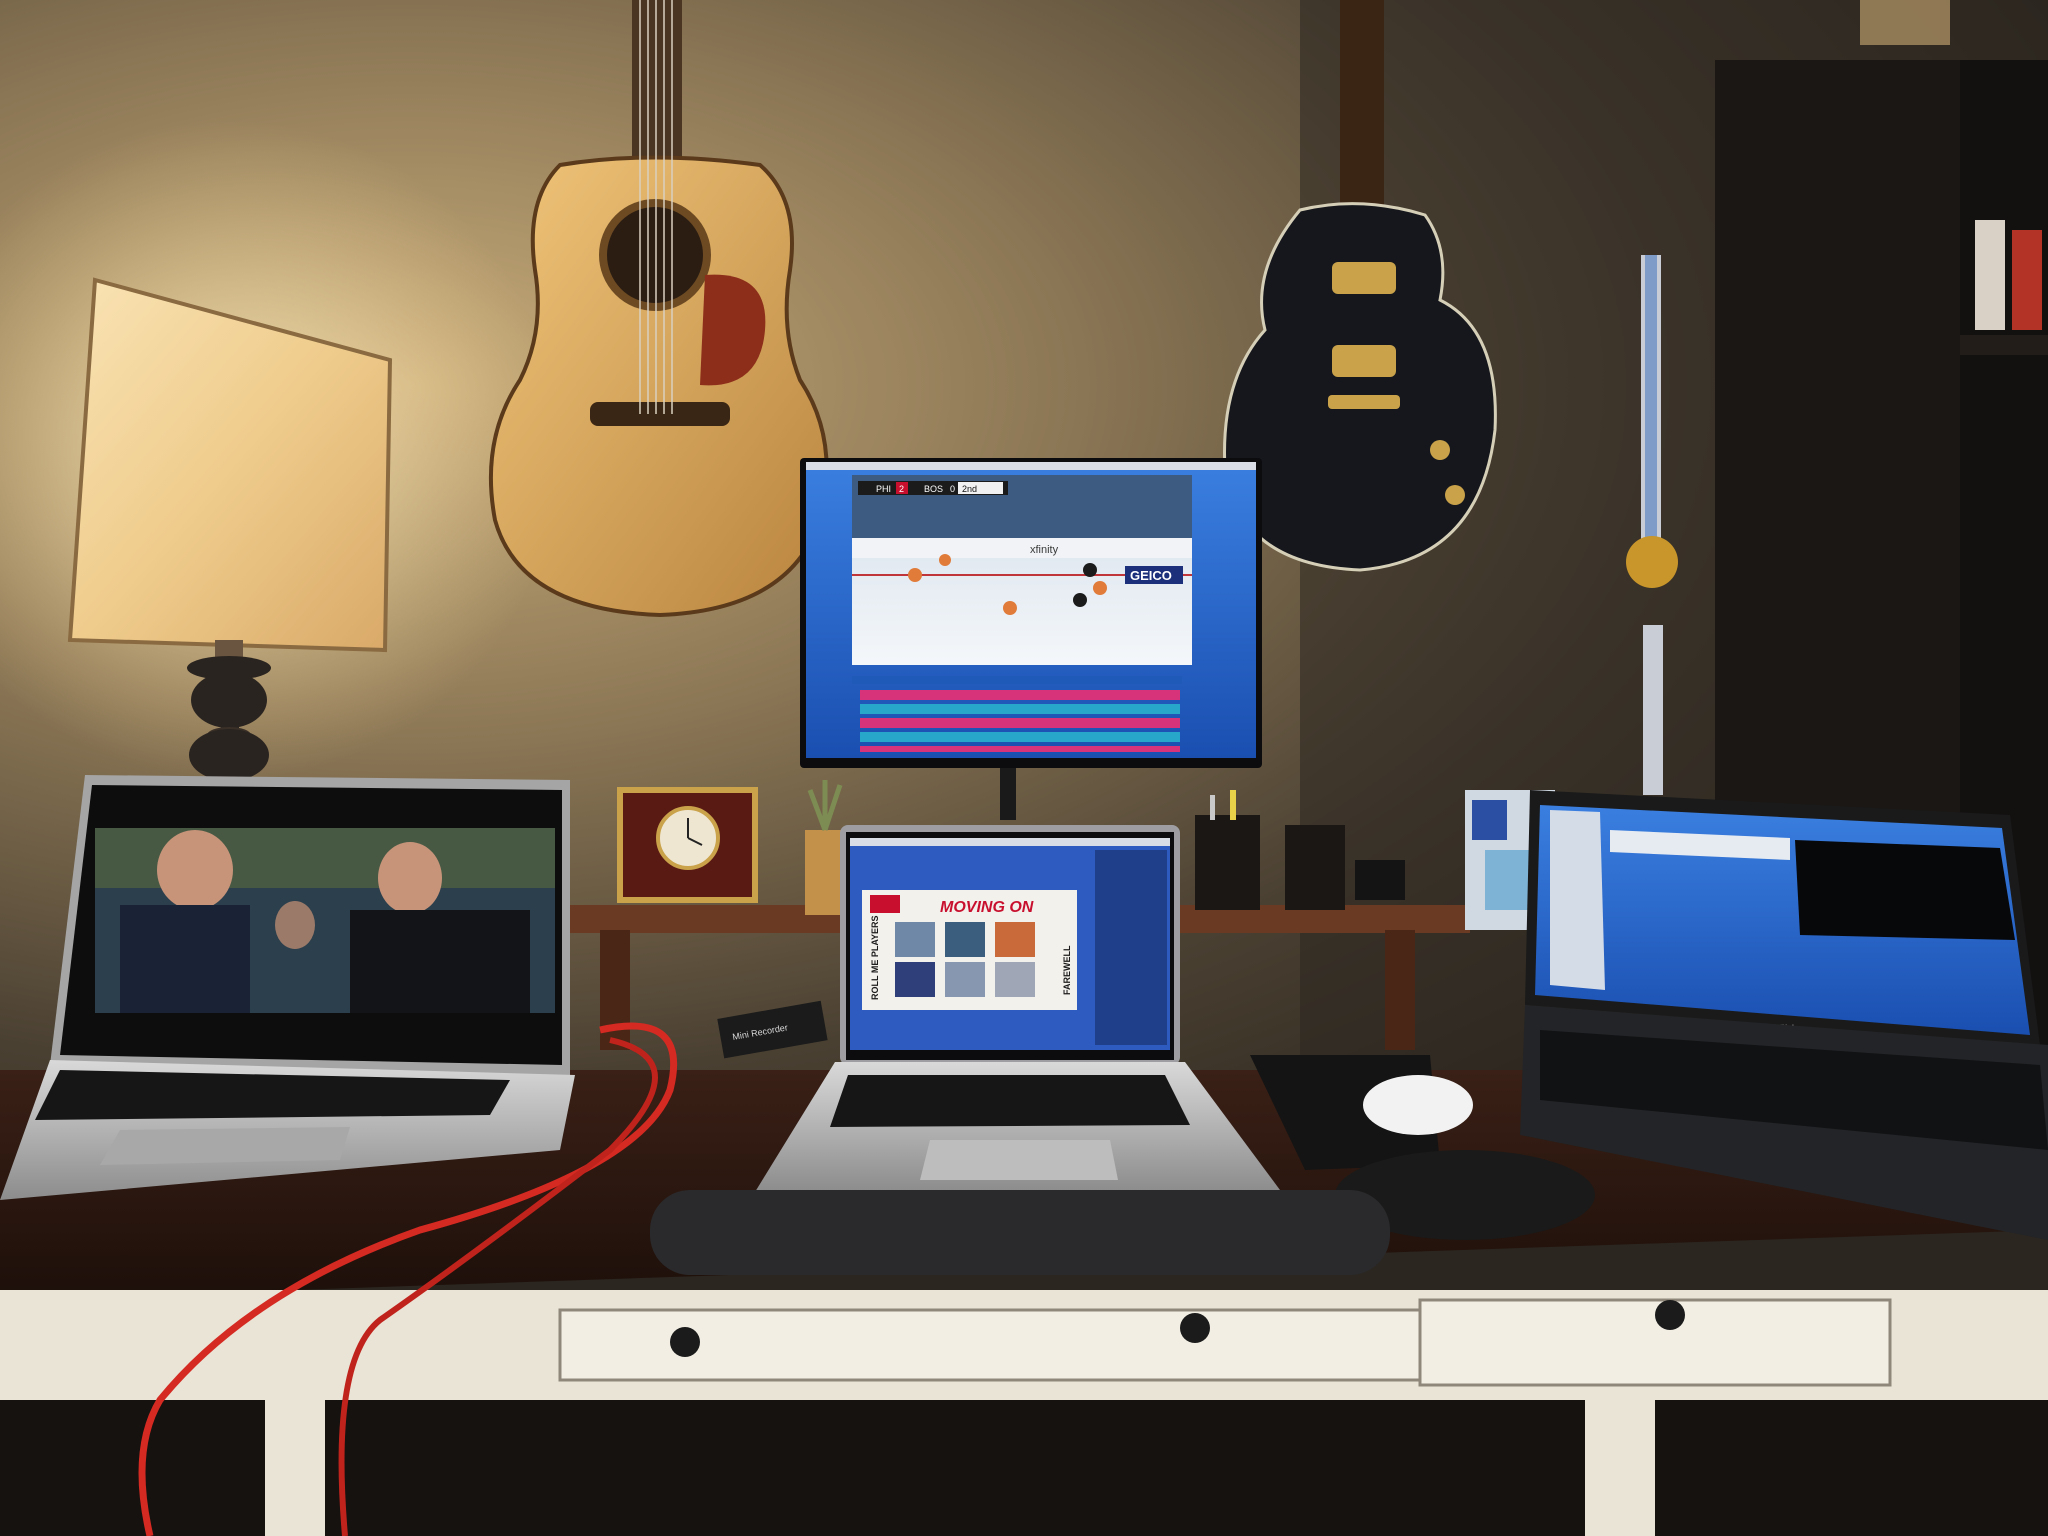 The width and height of the screenshot is (2048, 1536). What do you see at coordinates (875, 957) in the screenshot?
I see `poster-left-text: ROLL ME PLAYERS` at bounding box center [875, 957].